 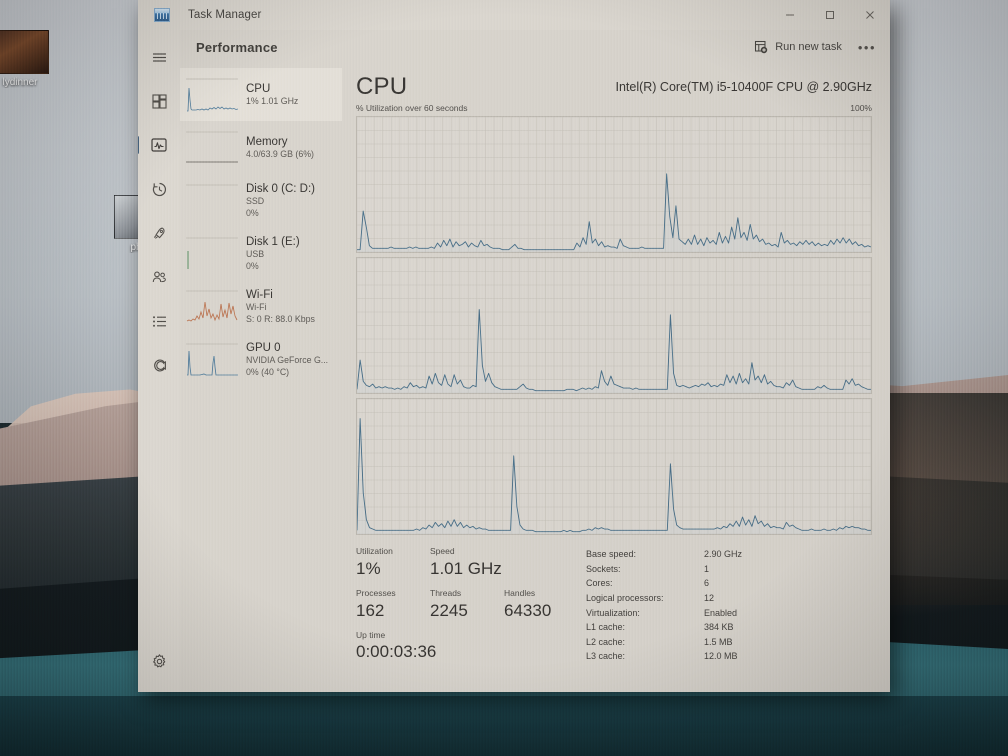 What do you see at coordinates (159, 57) in the screenshot?
I see `sidebar-item-hamburger-menu` at bounding box center [159, 57].